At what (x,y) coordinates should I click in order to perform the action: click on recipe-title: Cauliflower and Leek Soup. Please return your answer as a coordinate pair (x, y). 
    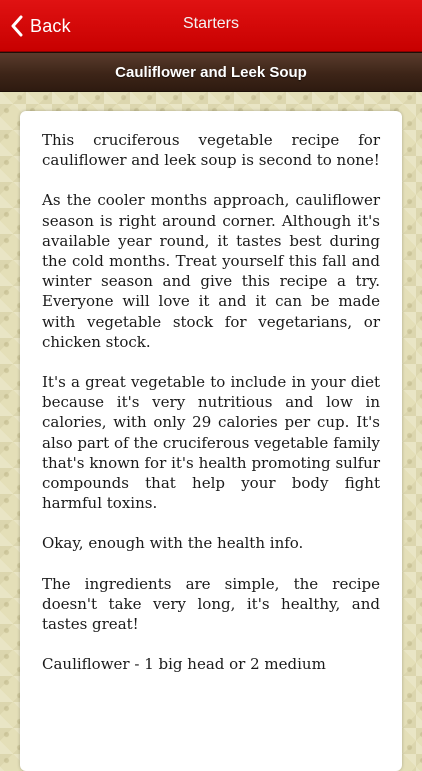
    Looking at the image, I should click on (211, 72).